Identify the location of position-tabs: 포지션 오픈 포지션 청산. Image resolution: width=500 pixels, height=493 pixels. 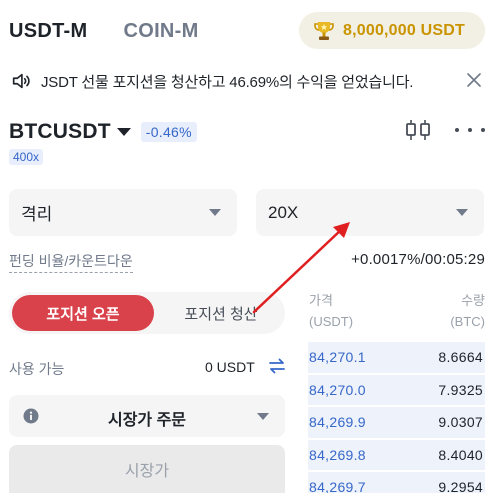
(147, 313).